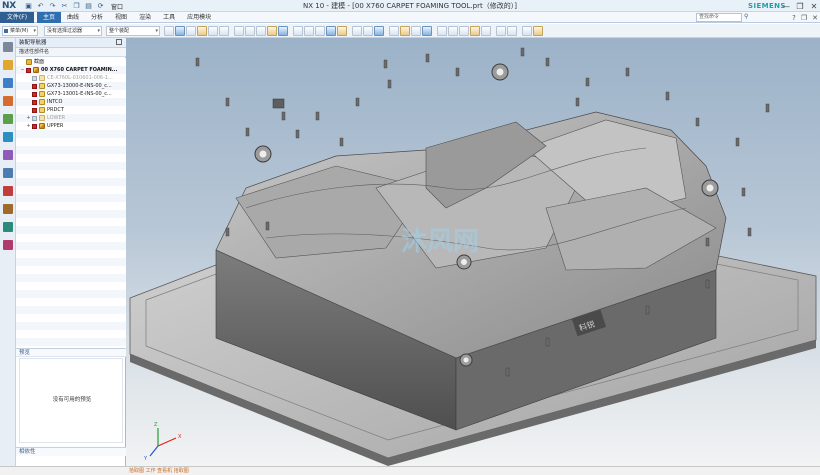 The image size is (820, 475). Describe the element at coordinates (49, 17) in the screenshot. I see `tab-0: 主页` at that location.